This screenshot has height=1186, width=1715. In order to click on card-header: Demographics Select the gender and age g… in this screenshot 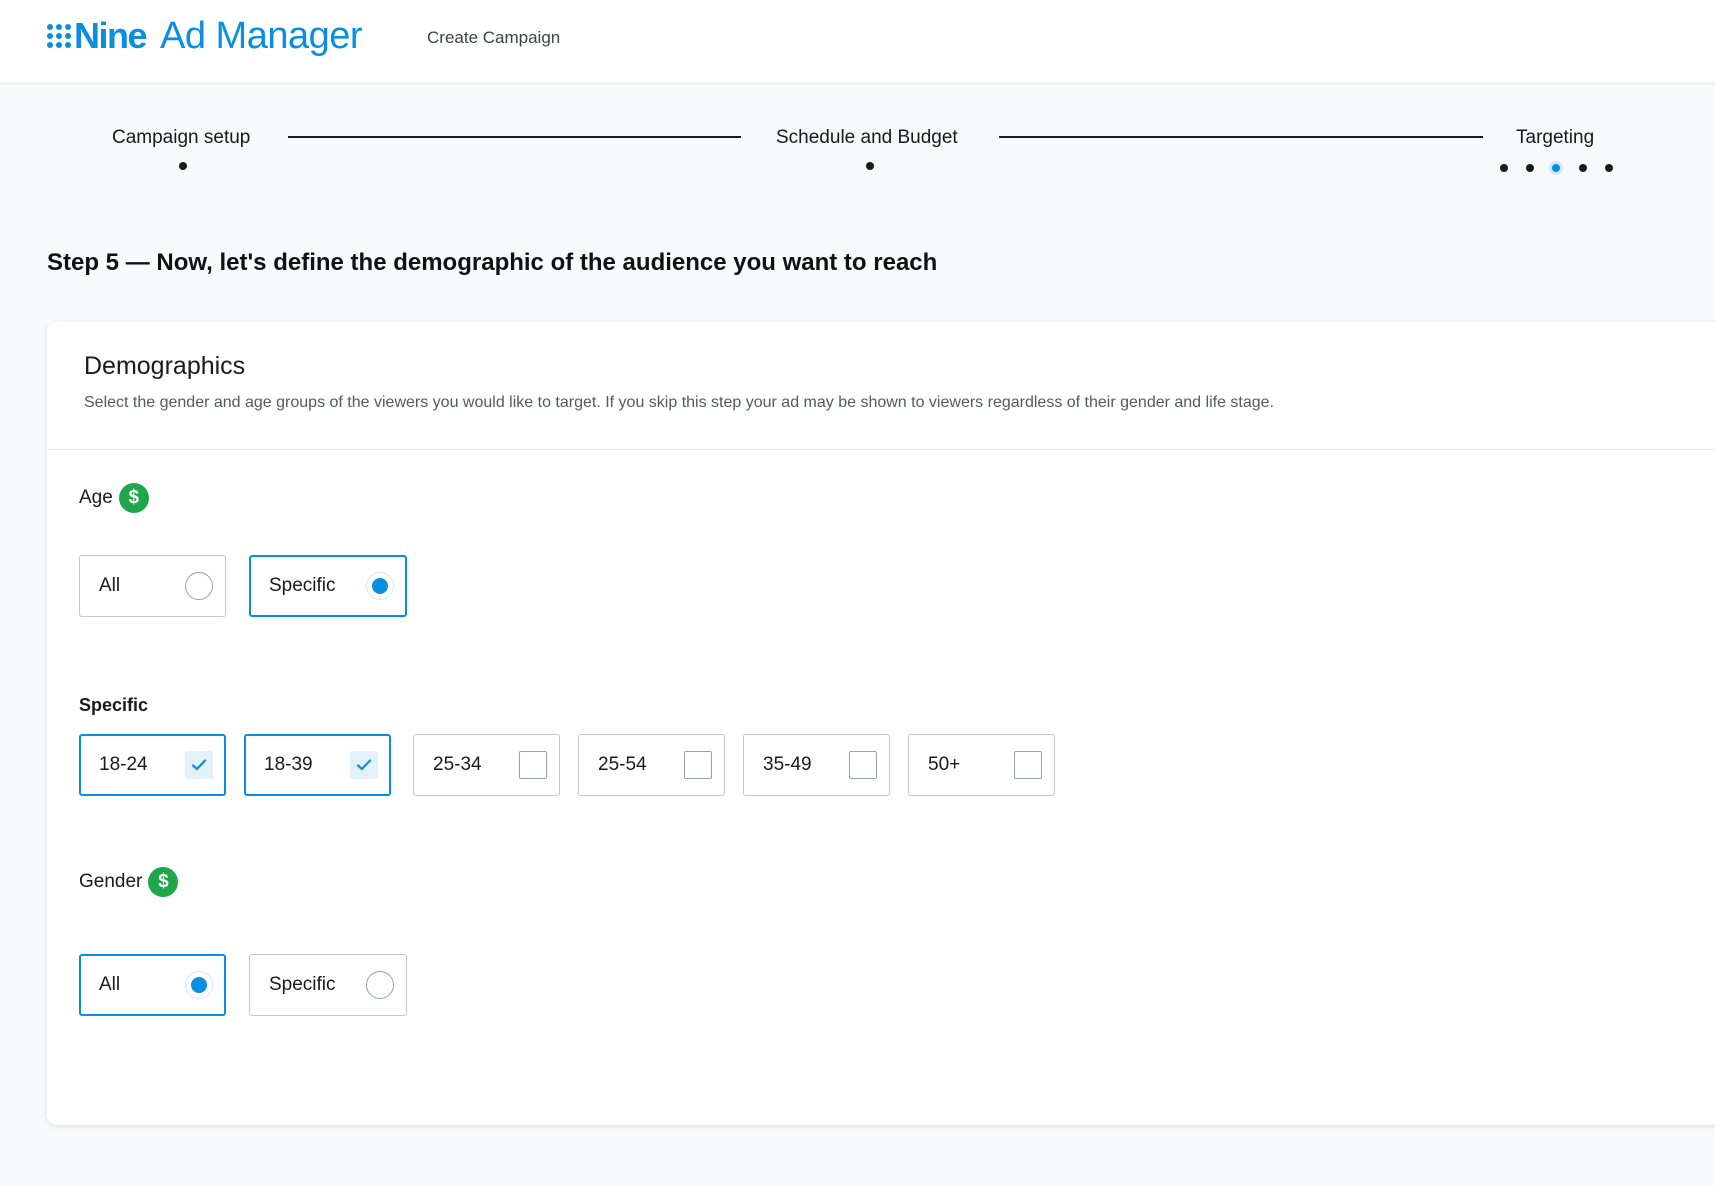, I will do `click(881, 386)`.